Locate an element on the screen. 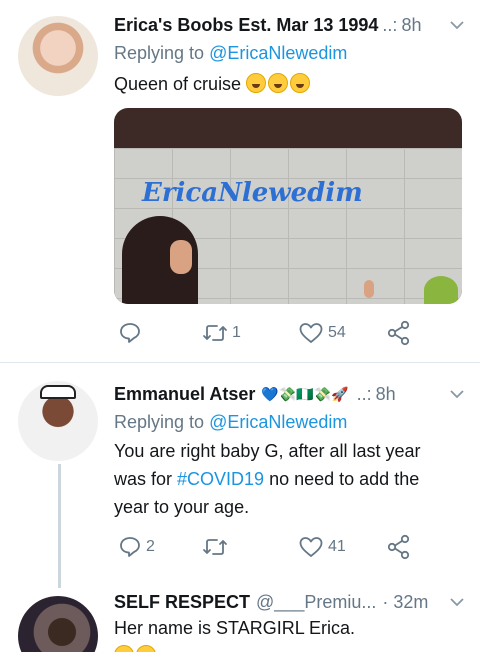  reply-count: 2 is located at coordinates (150, 546).